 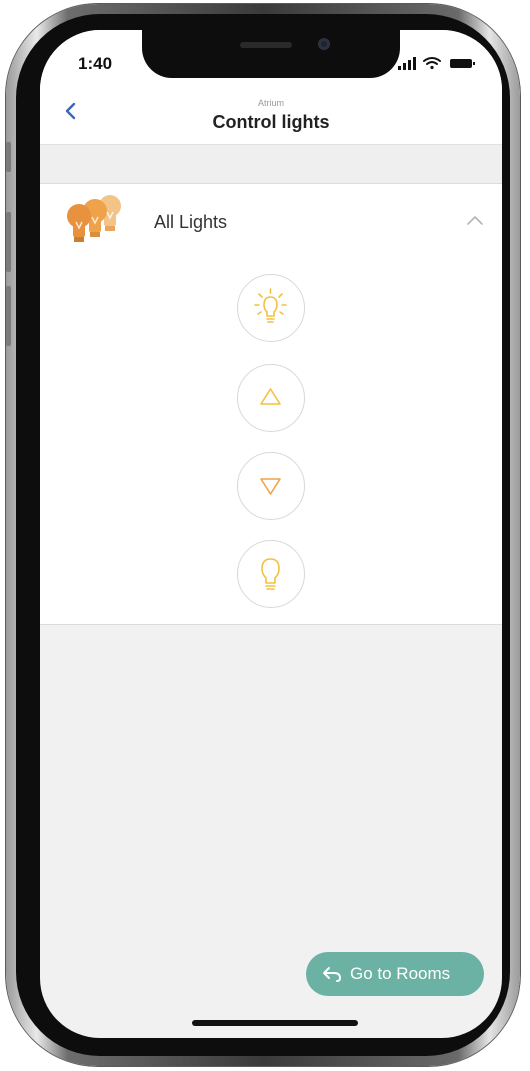 What do you see at coordinates (8, 242) in the screenshot?
I see `volume-up-button` at bounding box center [8, 242].